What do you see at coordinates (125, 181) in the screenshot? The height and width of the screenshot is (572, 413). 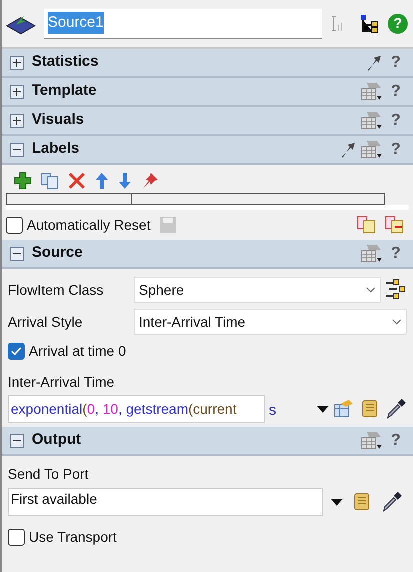 I see `down-arrow-icon` at bounding box center [125, 181].